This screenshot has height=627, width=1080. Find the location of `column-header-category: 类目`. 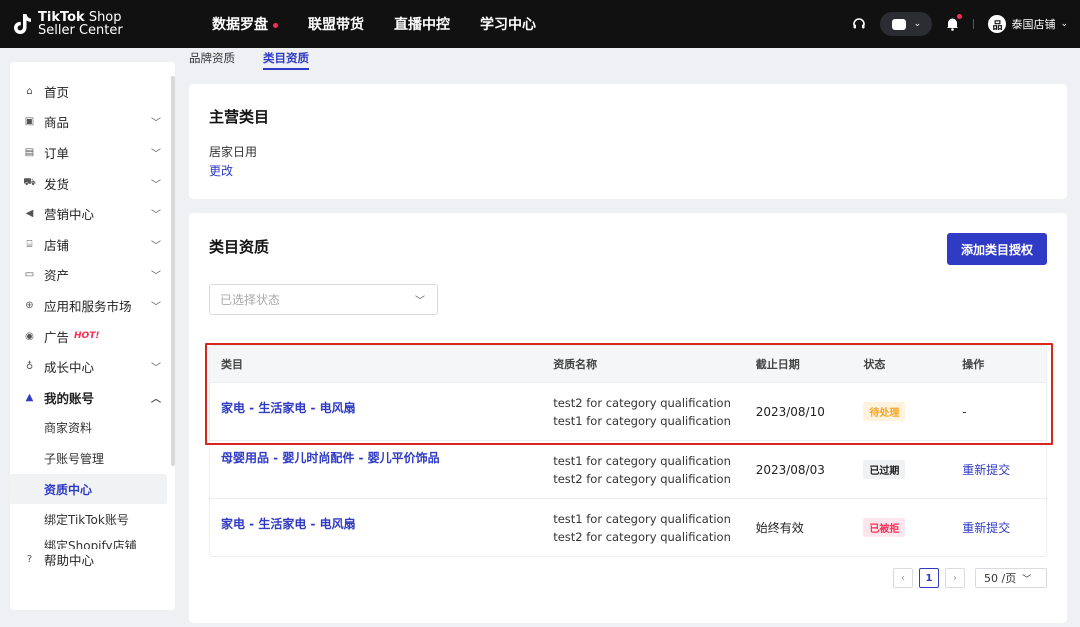

column-header-category: 类目 is located at coordinates (232, 364).